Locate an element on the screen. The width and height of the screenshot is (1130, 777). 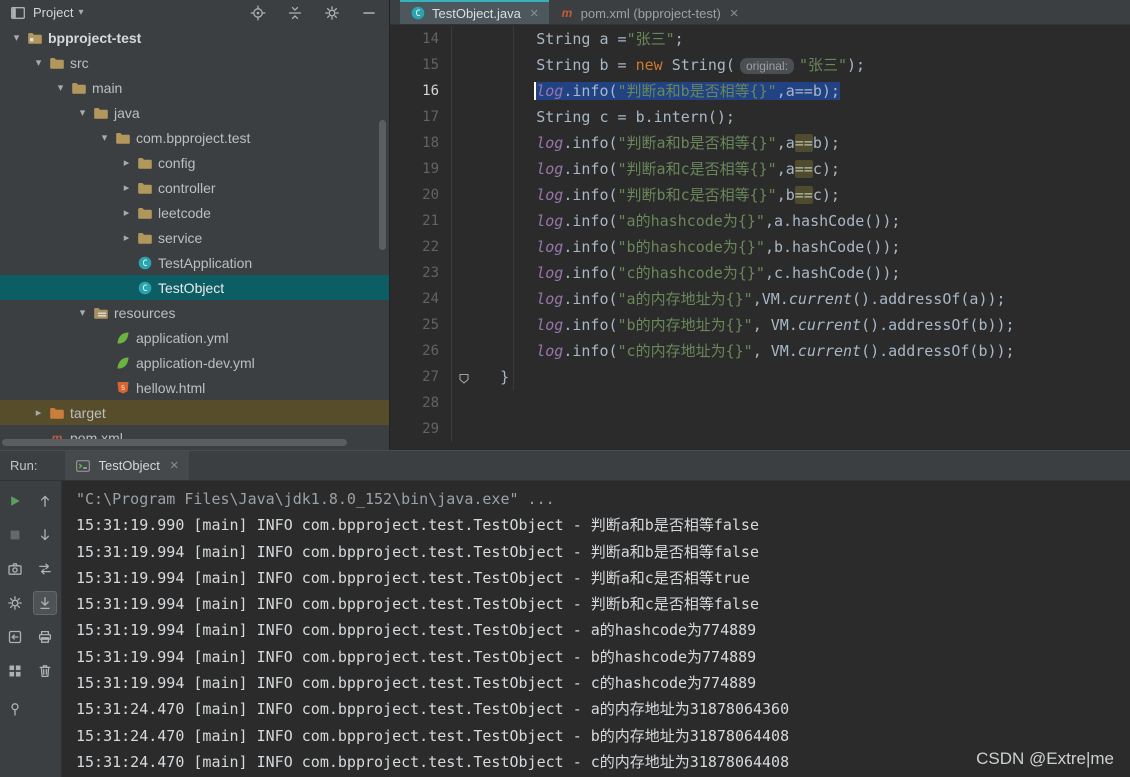
editor-tab-pom-xml-bpproject-test: m pom.xml (bpproject-test) × is located at coordinates (649, 12).